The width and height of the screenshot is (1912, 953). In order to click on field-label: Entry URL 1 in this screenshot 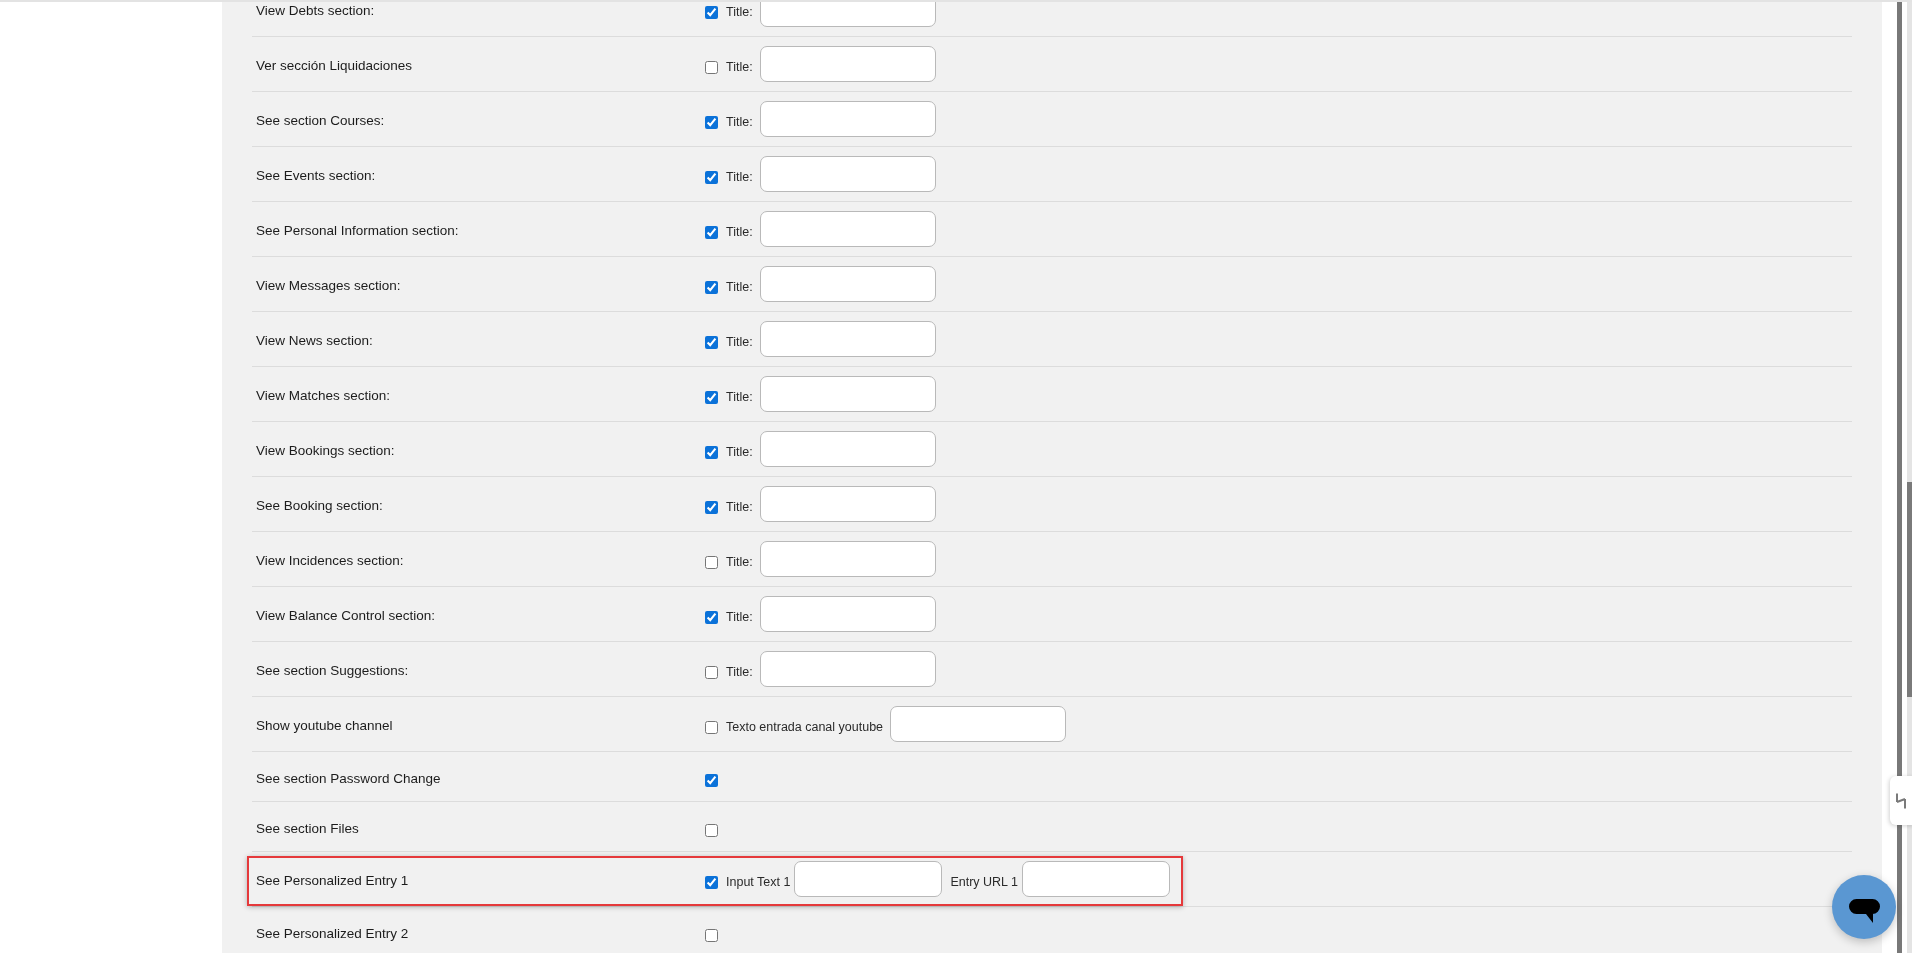, I will do `click(984, 882)`.